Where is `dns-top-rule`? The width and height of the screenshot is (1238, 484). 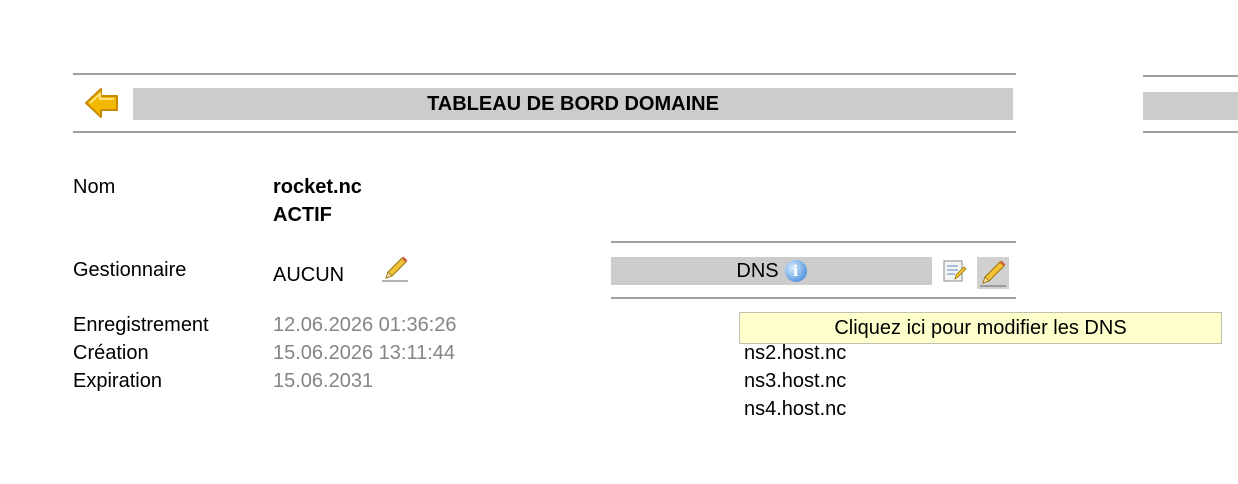 dns-top-rule is located at coordinates (813, 242).